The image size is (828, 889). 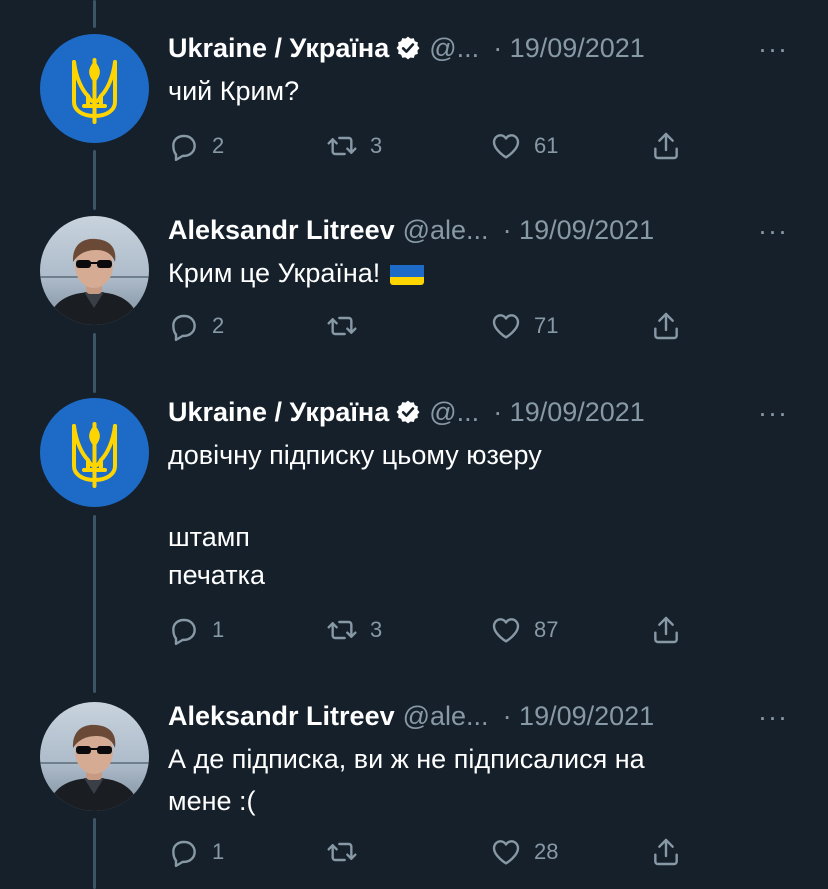 I want to click on like-button: 71, so click(x=524, y=326).